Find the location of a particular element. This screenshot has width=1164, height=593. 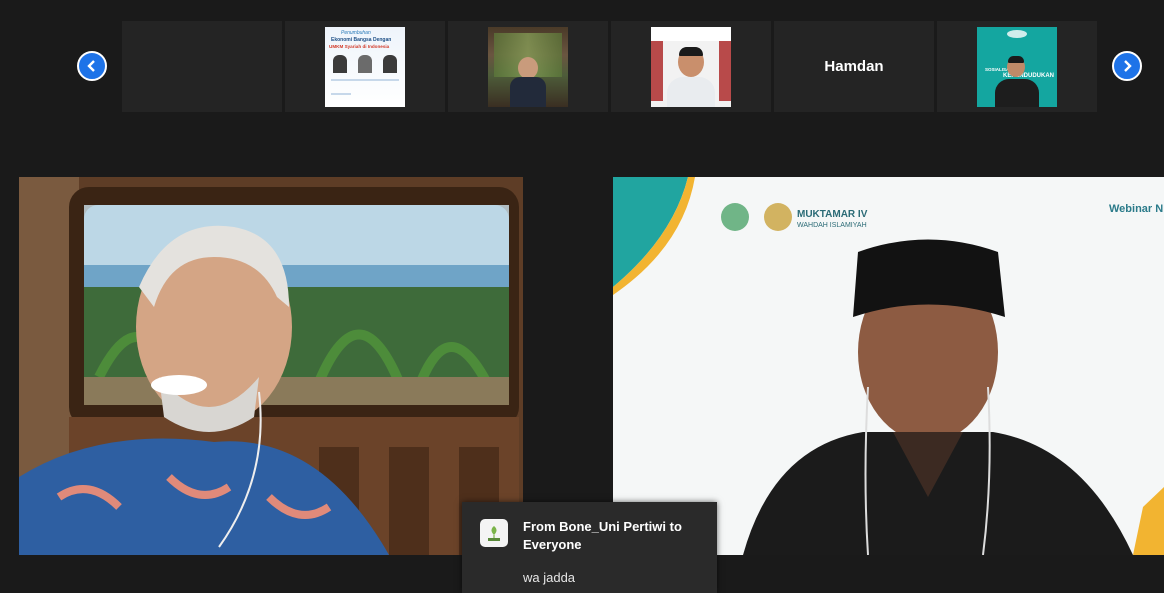

leaf-logo-icon is located at coordinates (494, 533).